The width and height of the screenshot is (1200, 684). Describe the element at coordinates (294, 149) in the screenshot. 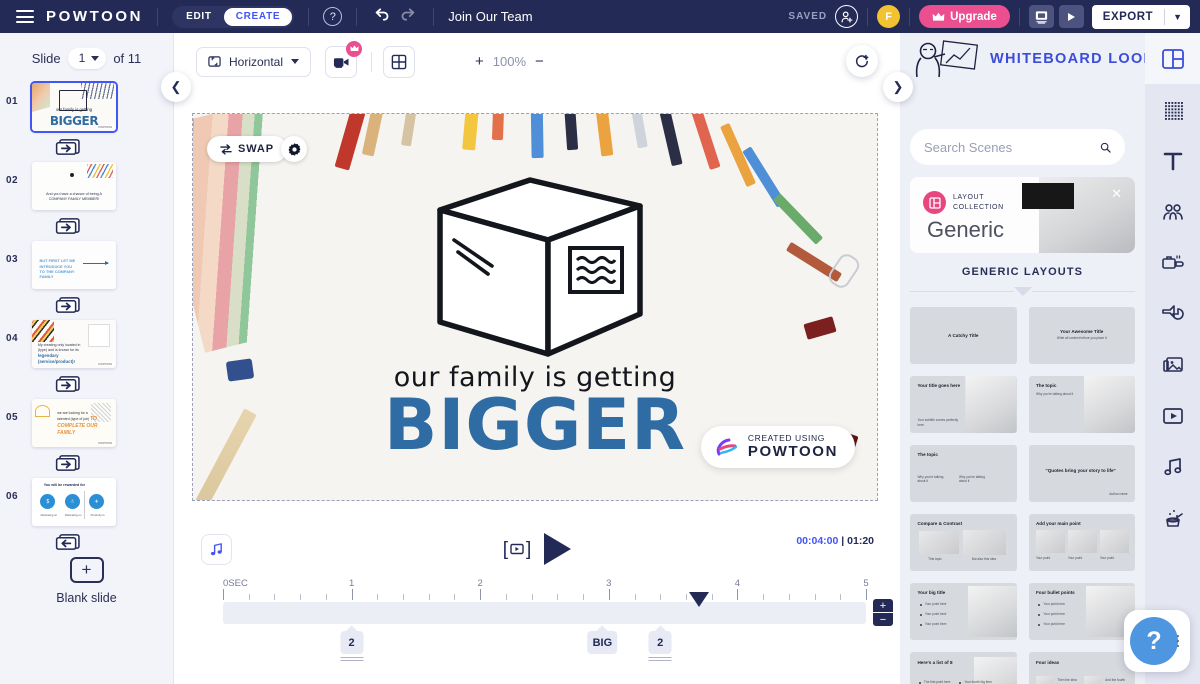

I see `gear-icon` at that location.